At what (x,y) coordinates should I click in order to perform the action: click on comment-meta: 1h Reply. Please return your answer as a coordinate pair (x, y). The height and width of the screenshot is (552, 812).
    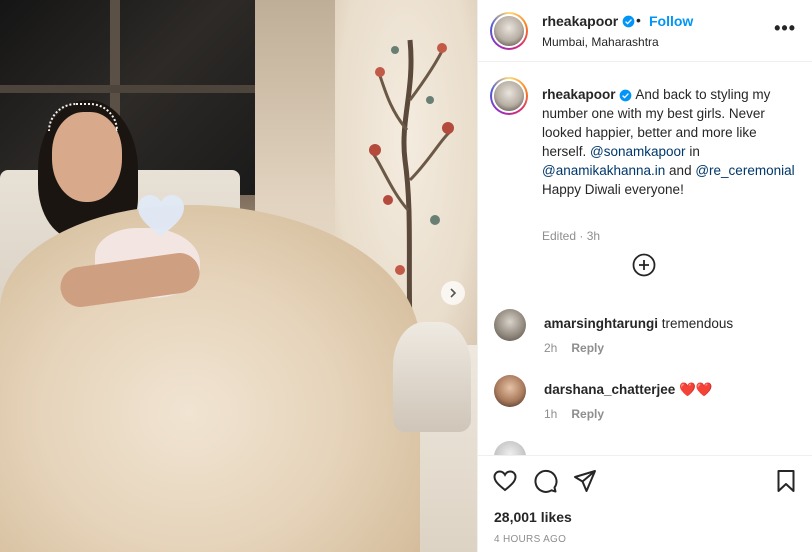
    Looking at the image, I should click on (574, 414).